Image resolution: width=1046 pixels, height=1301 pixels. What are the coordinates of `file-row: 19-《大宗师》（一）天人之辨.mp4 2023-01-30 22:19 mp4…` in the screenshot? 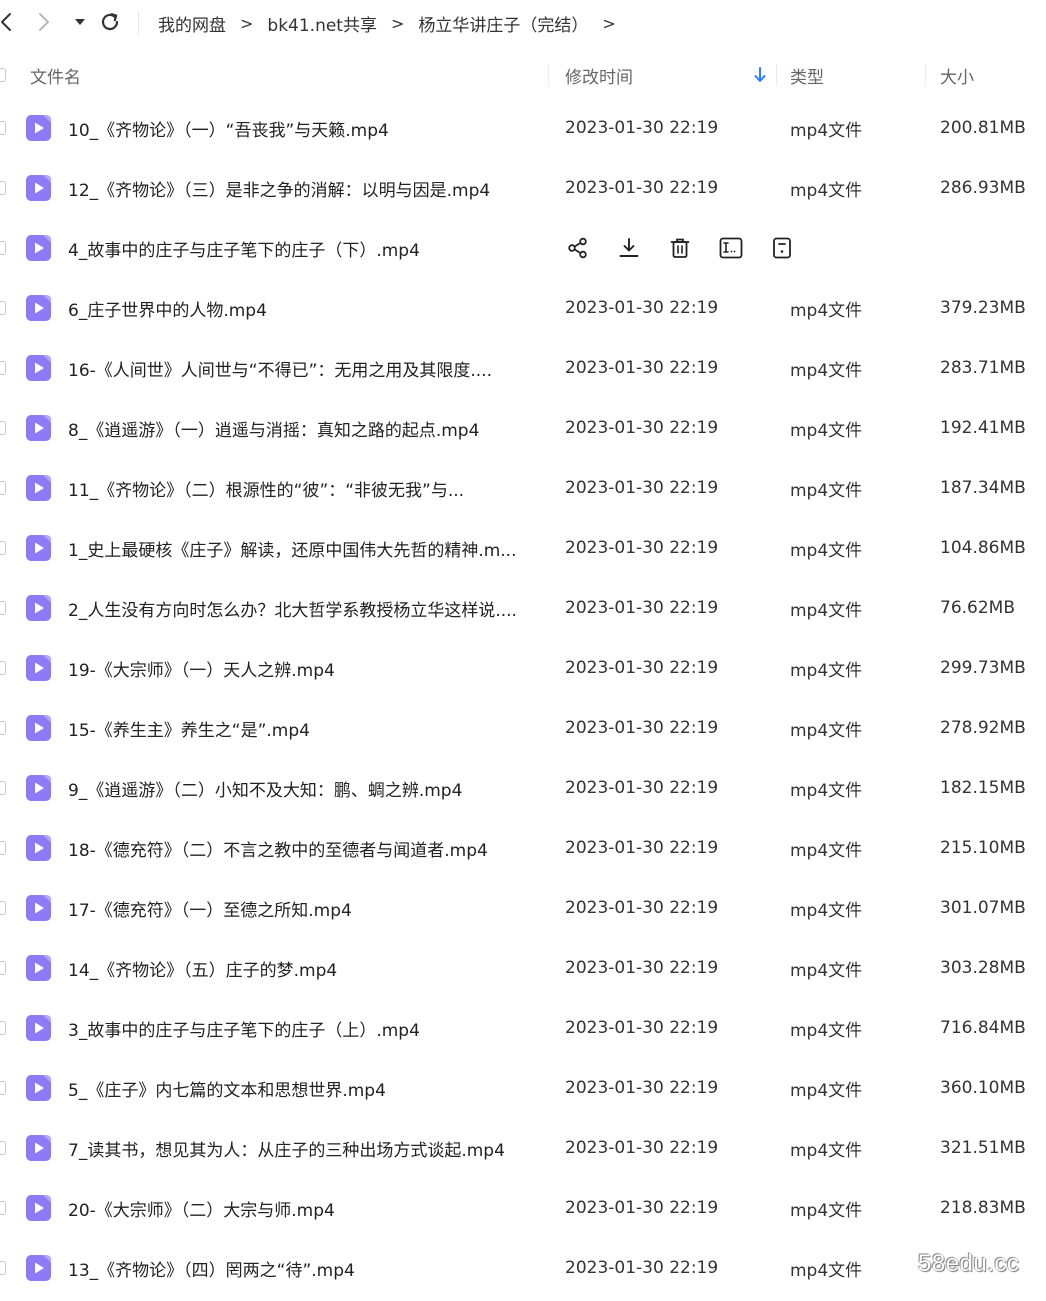 It's located at (523, 668).